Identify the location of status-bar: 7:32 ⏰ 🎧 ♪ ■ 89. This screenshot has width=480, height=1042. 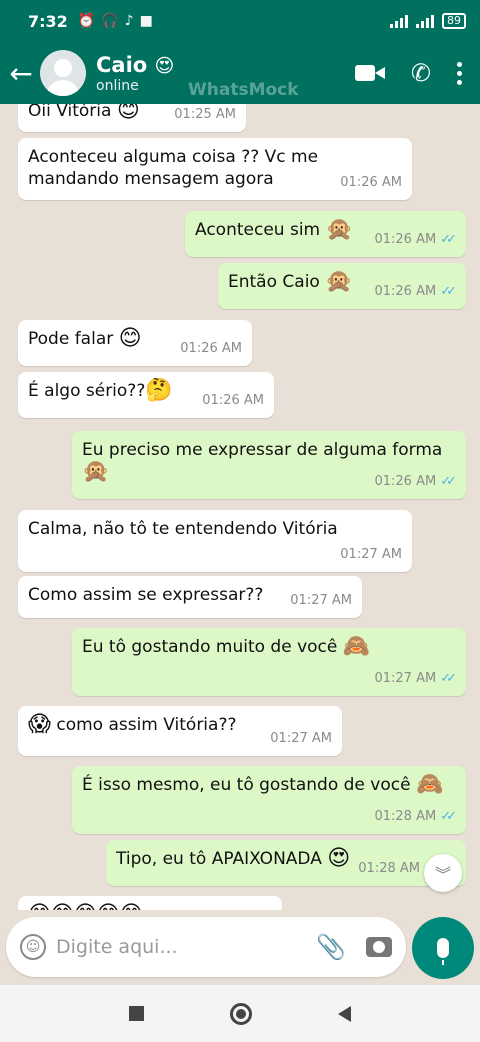
(240, 21).